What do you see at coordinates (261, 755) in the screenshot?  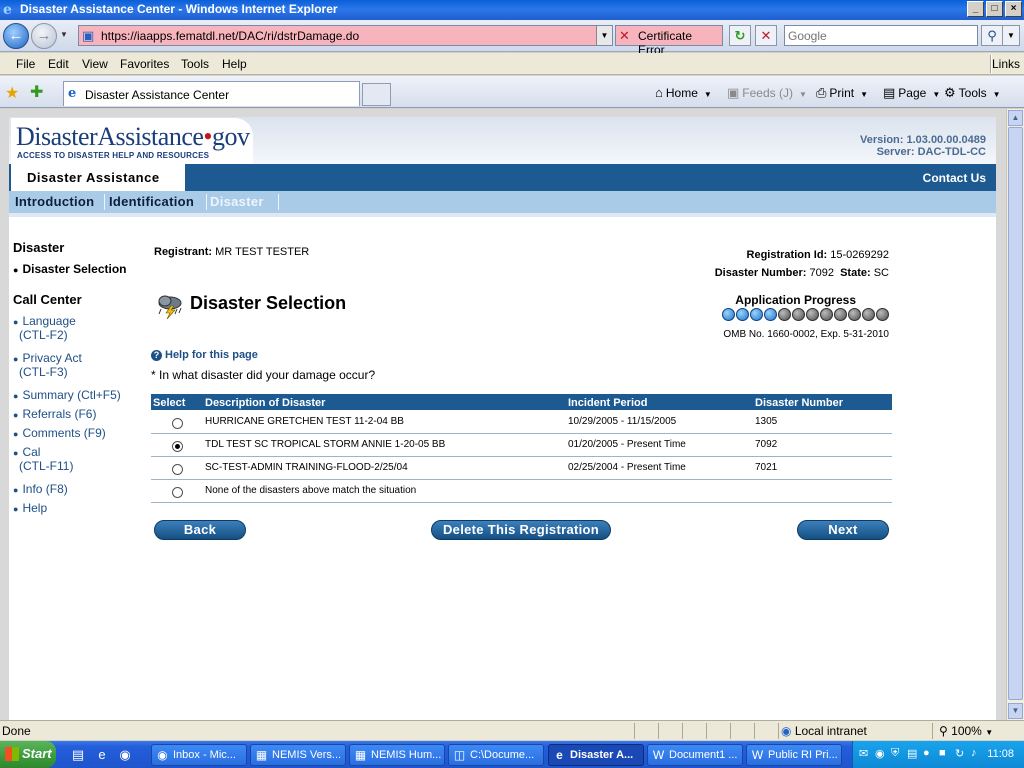 I see `app-icon: ▦` at bounding box center [261, 755].